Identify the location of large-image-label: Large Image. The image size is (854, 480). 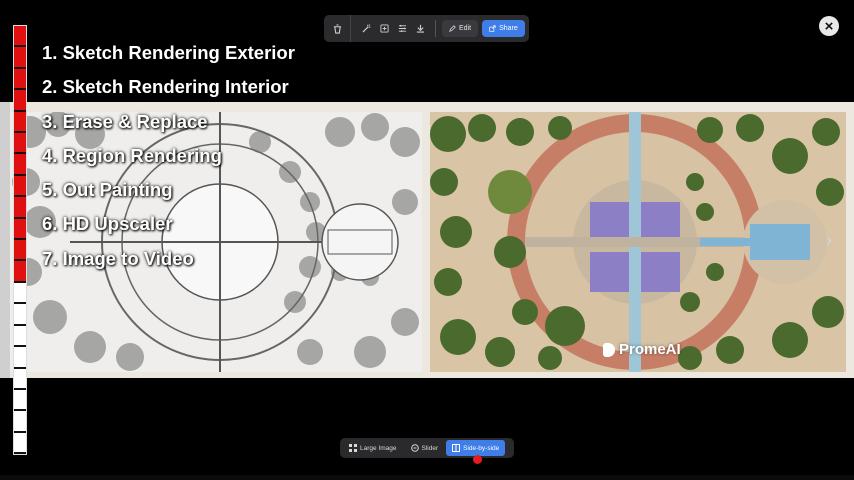
(378, 448).